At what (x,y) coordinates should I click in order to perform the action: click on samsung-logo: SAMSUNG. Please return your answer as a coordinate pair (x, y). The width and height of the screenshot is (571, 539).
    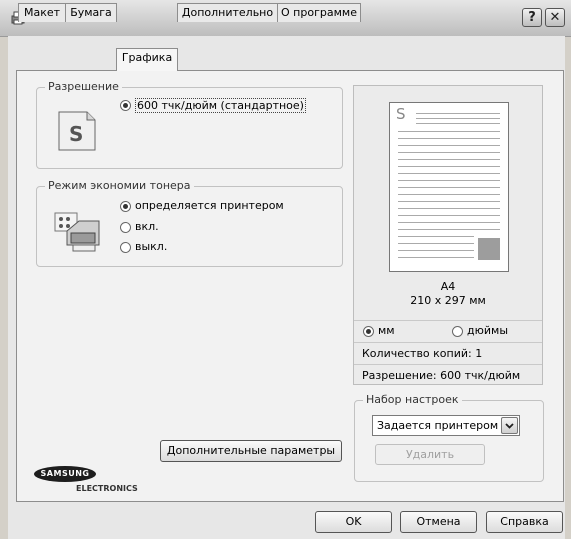
    Looking at the image, I should click on (65, 474).